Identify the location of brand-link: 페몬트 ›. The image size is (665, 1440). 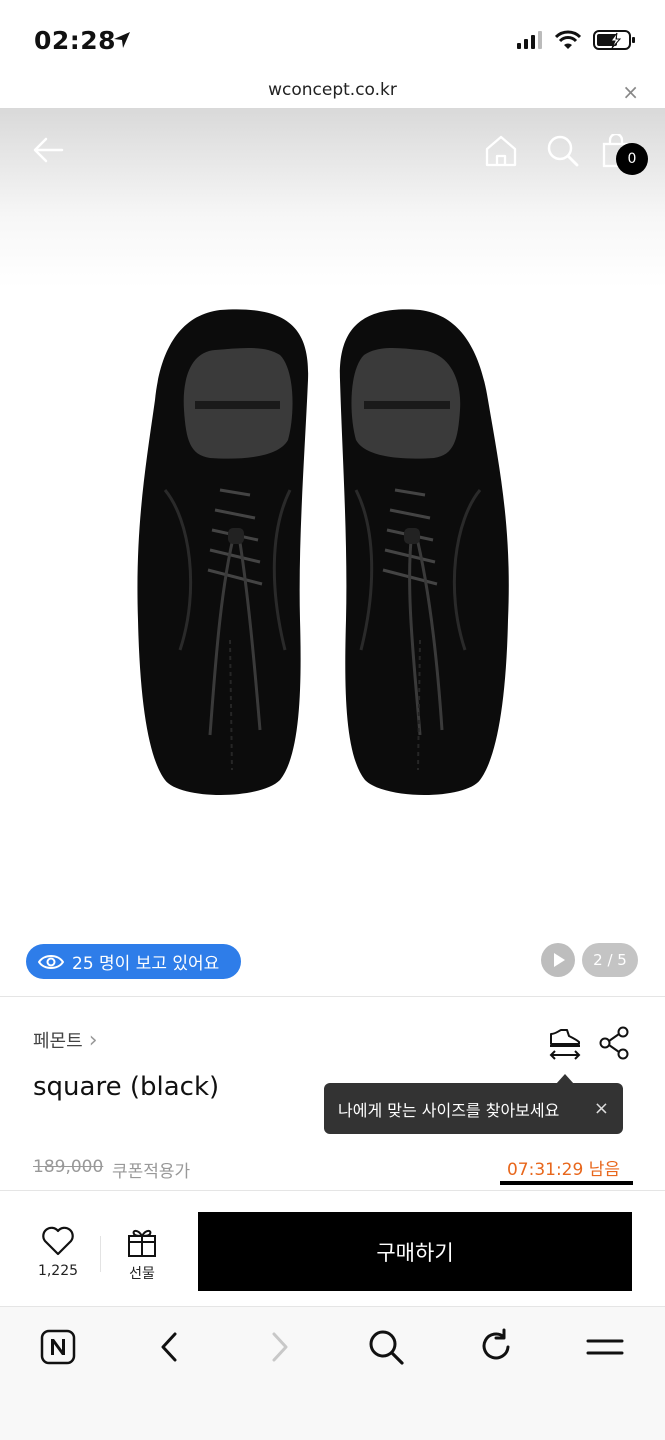
(65, 1040).